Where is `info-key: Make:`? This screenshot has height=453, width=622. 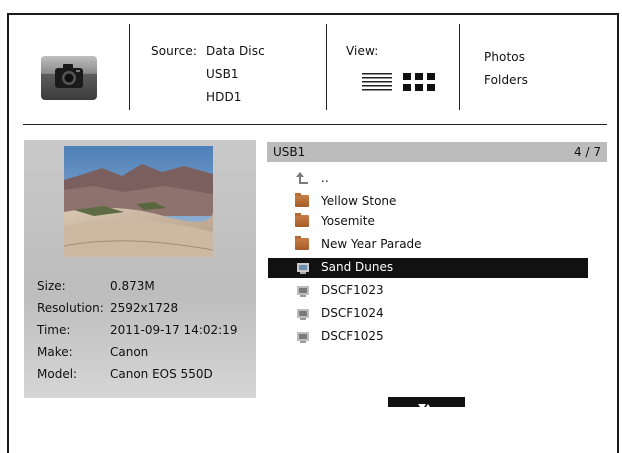
info-key: Make: is located at coordinates (55, 352).